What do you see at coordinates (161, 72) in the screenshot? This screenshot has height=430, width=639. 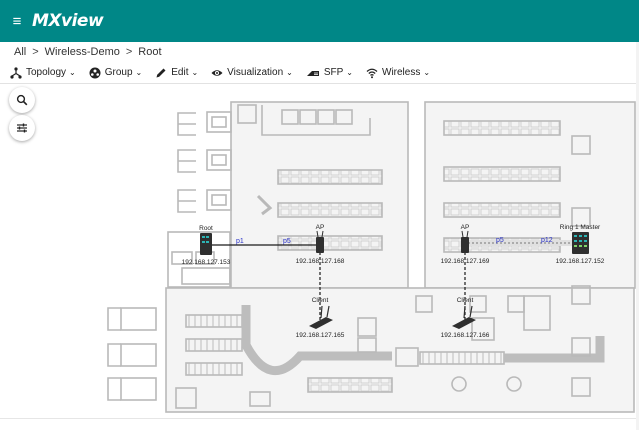 I see `pencil-icon` at bounding box center [161, 72].